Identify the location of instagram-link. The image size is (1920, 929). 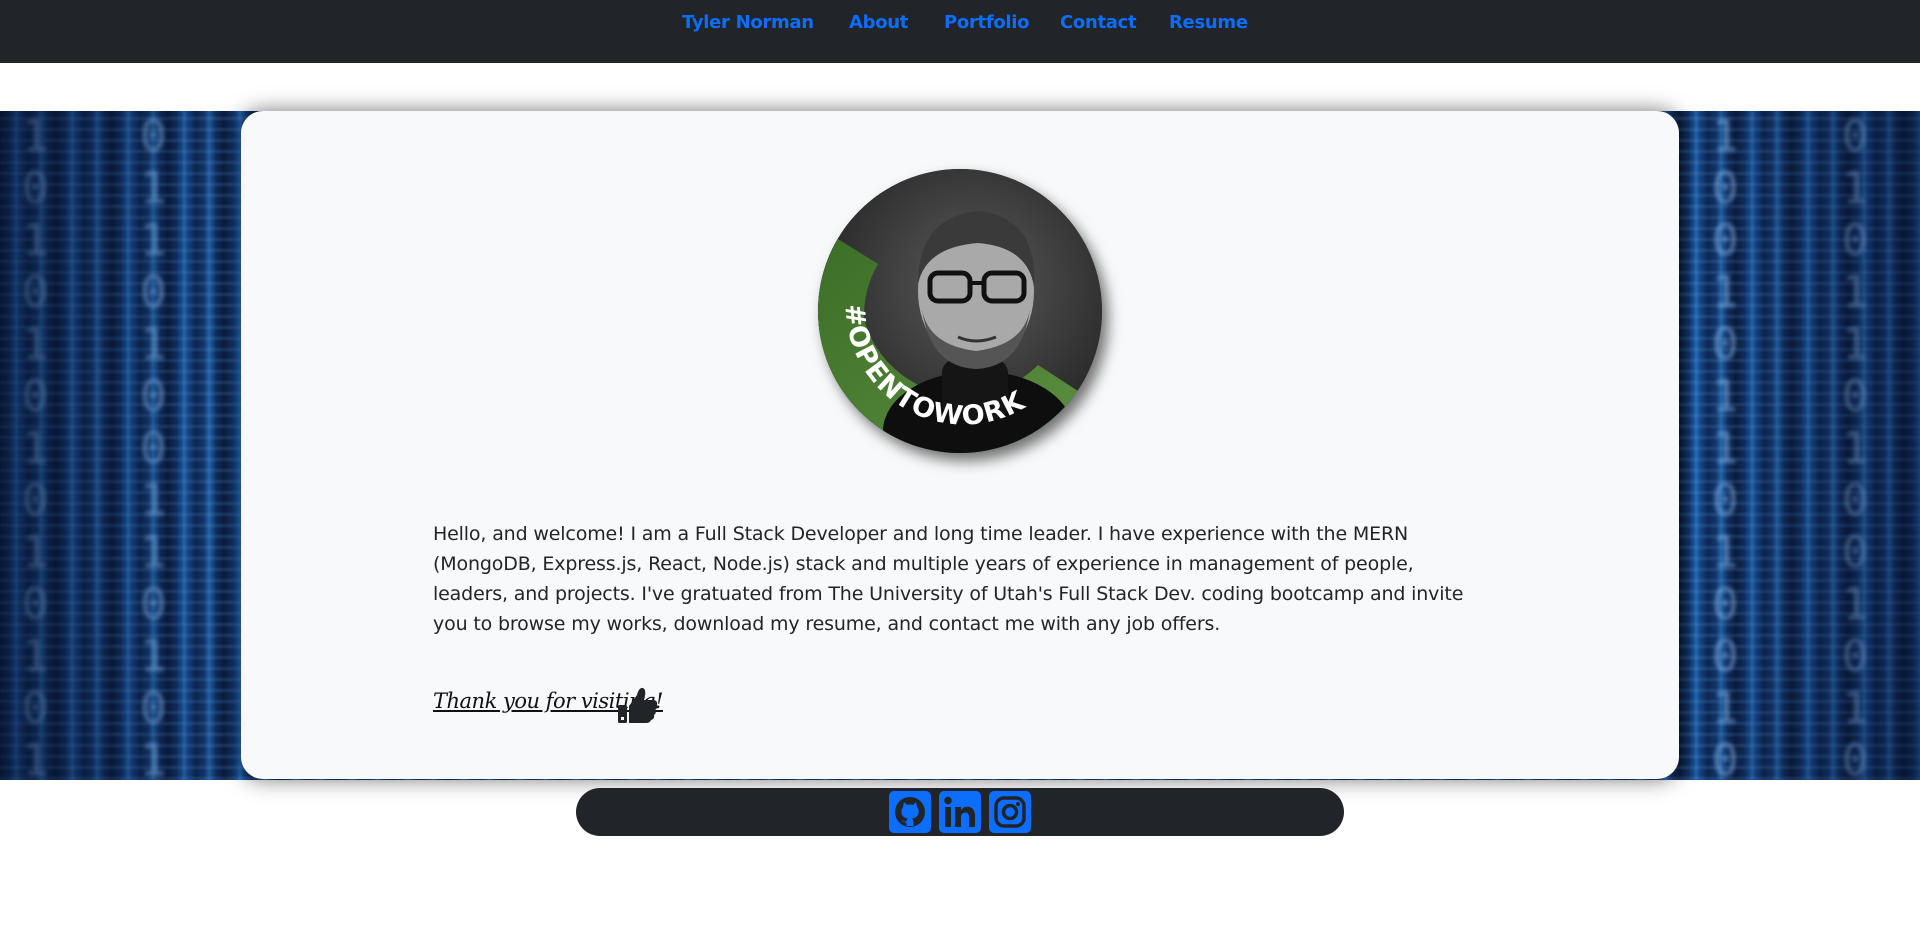
(1010, 812).